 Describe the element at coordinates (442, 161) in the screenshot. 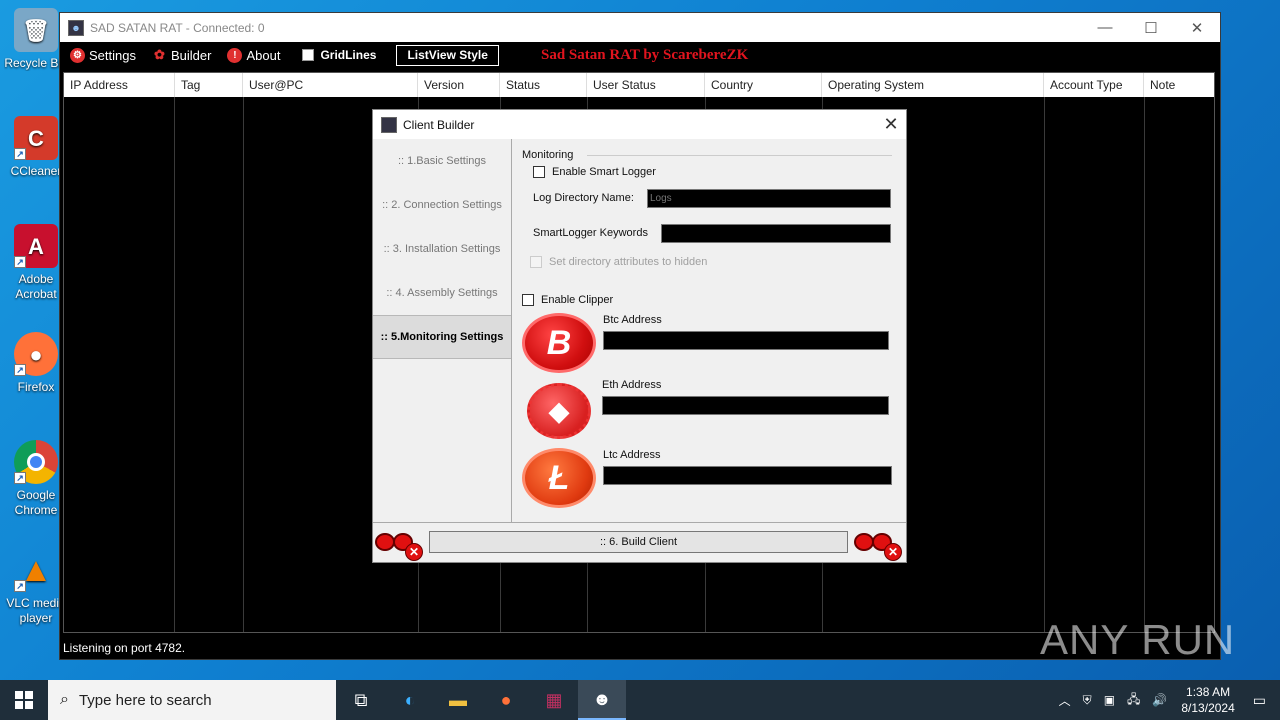

I see `sidebar-item-basic-settings: :: 1.Basic Settings` at that location.